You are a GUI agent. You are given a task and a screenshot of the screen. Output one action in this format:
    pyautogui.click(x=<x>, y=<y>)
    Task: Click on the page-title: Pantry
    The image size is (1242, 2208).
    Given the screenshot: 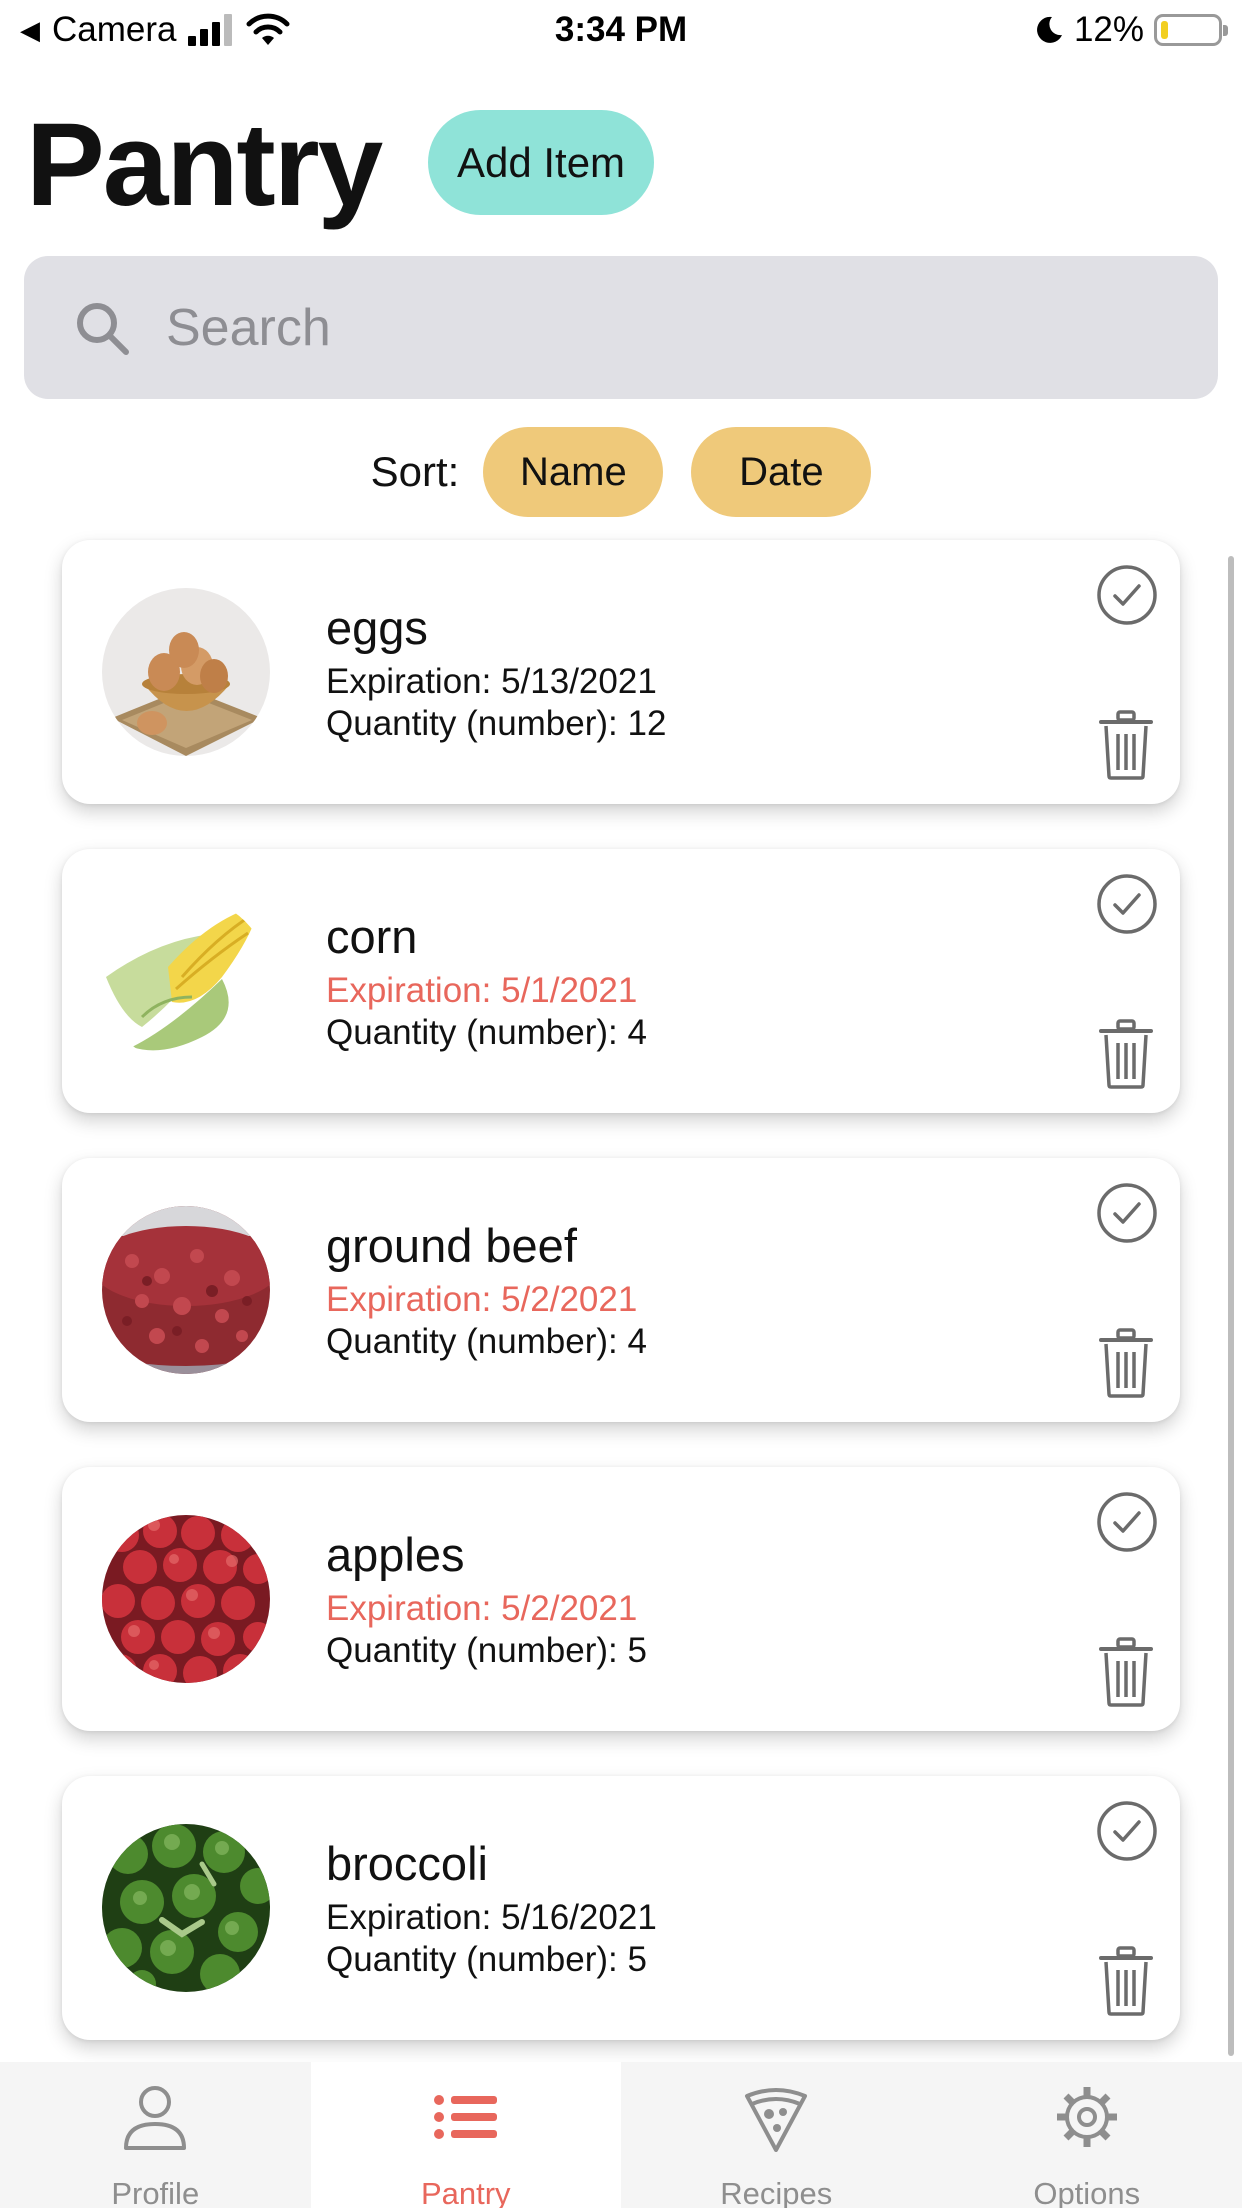 What is the action you would take?
    pyautogui.click(x=204, y=165)
    